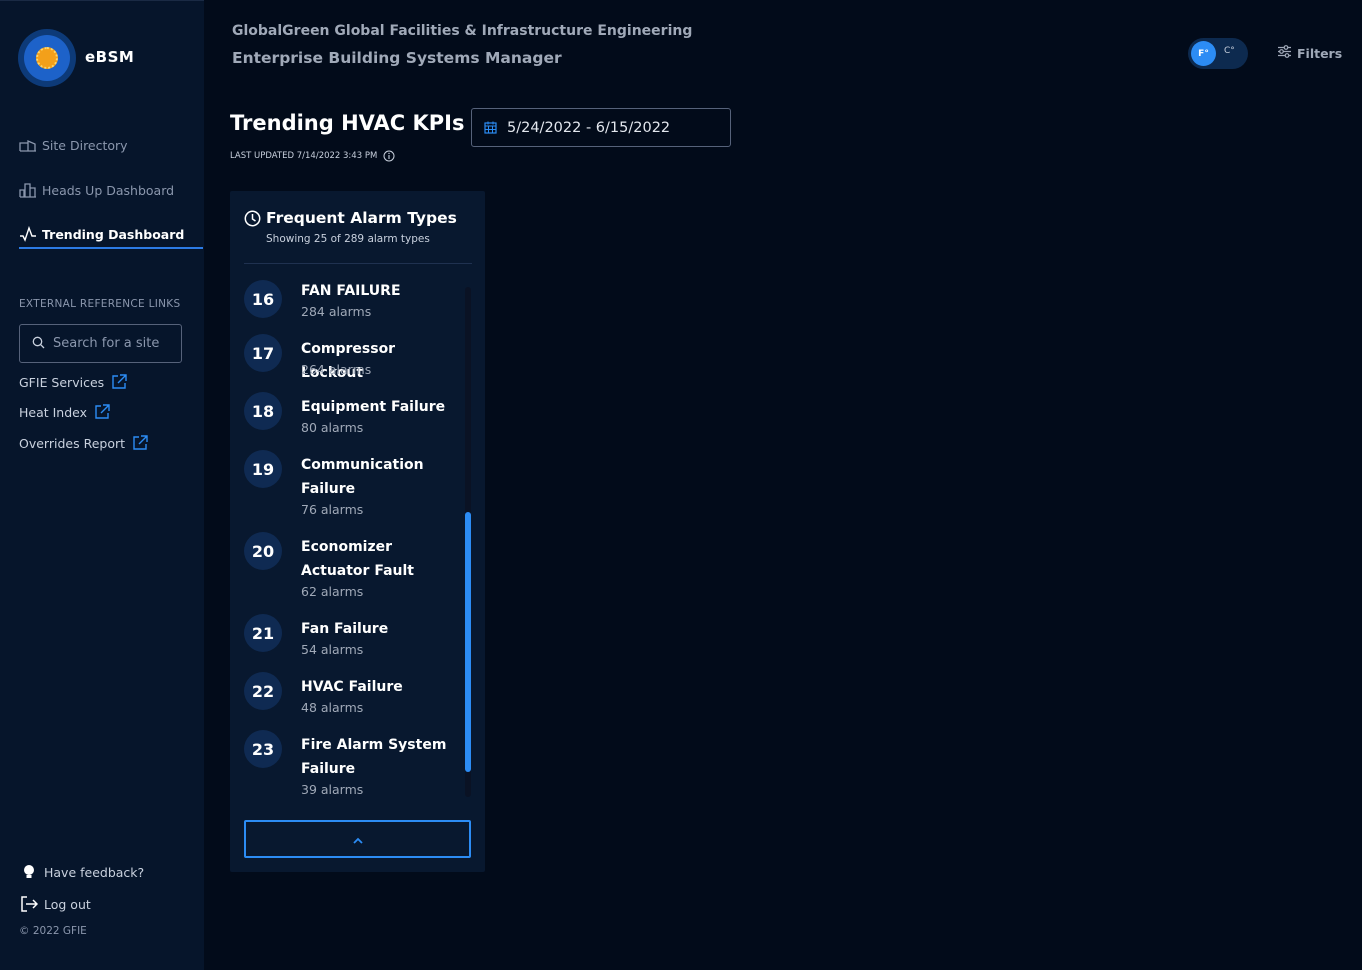  What do you see at coordinates (332, 789) in the screenshot?
I see `alarm-count: 39 alarms` at bounding box center [332, 789].